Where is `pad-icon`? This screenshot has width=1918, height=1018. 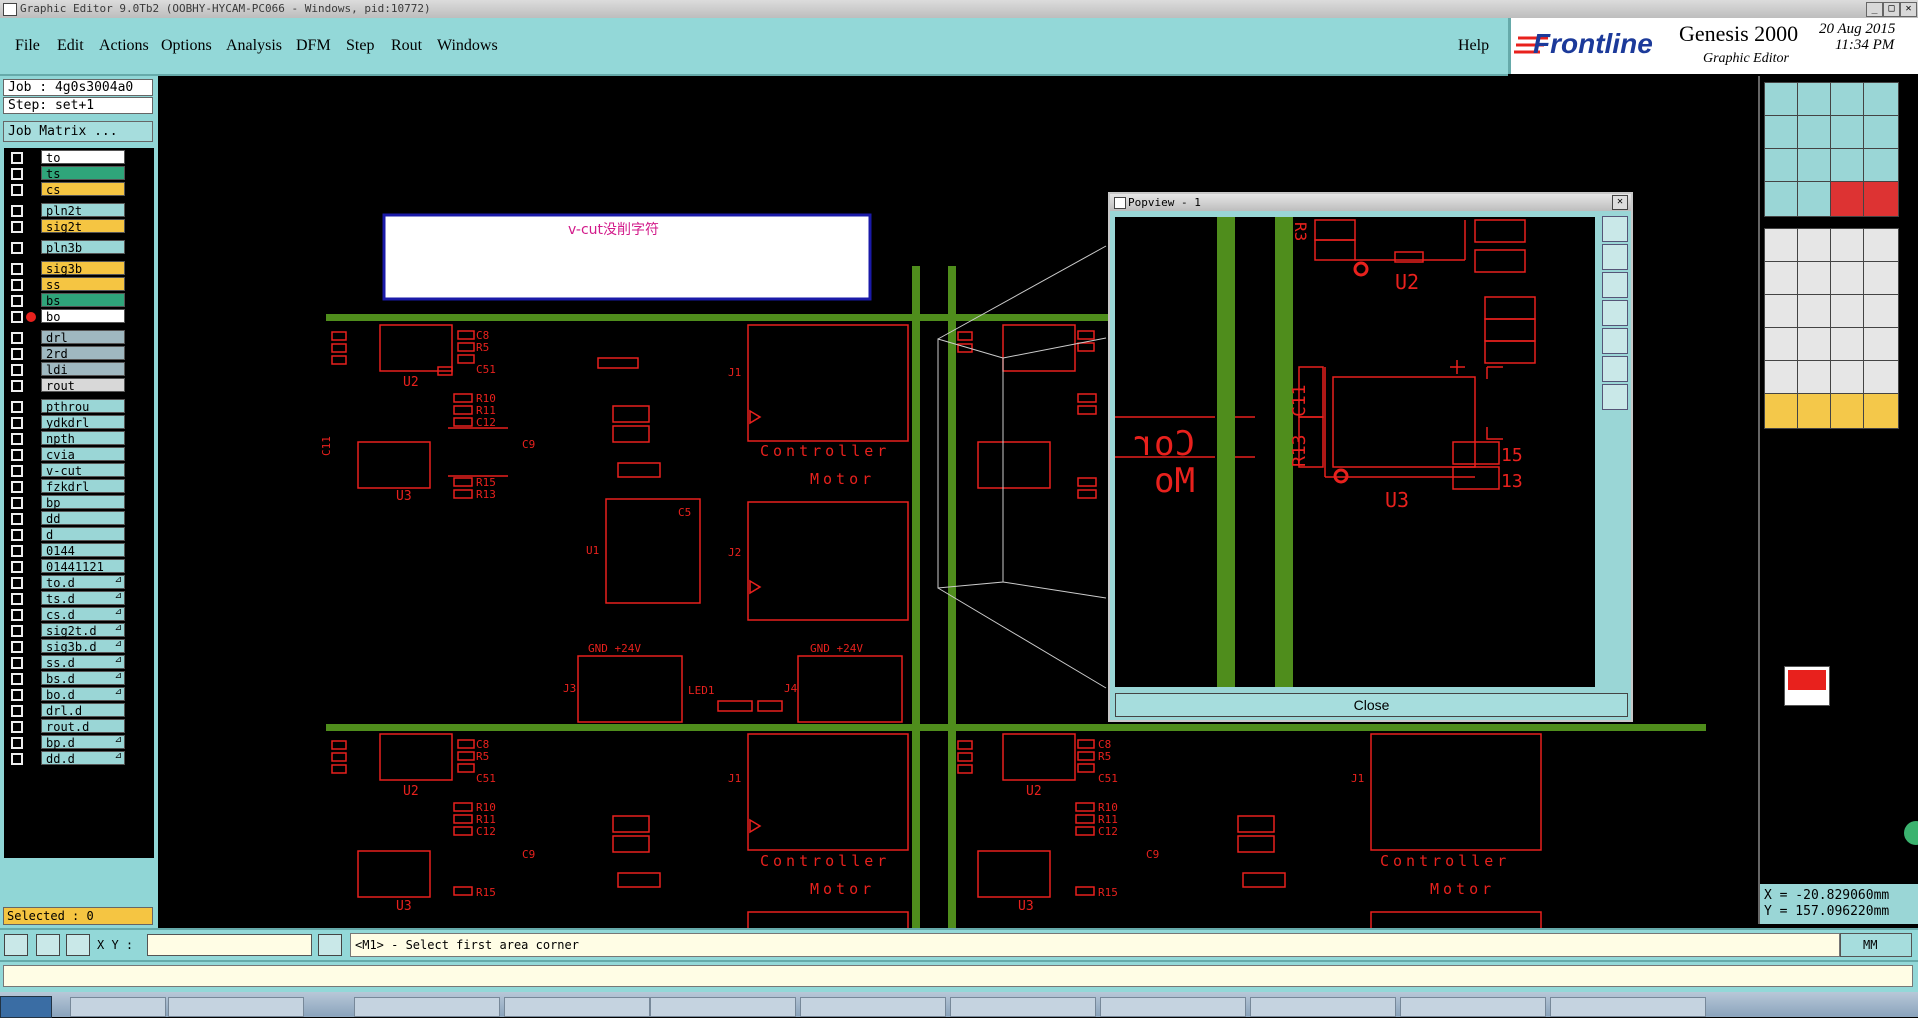 pad-icon is located at coordinates (1782, 246).